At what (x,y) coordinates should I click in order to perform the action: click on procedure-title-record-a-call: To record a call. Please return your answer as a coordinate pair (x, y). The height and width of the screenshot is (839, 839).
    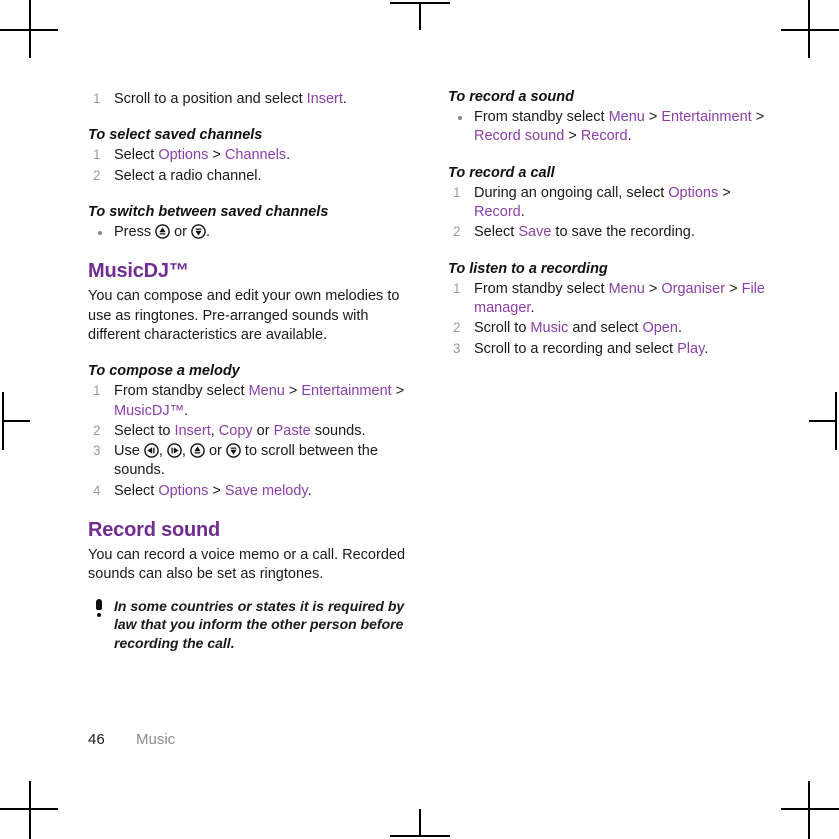
    Looking at the image, I should click on (501, 172).